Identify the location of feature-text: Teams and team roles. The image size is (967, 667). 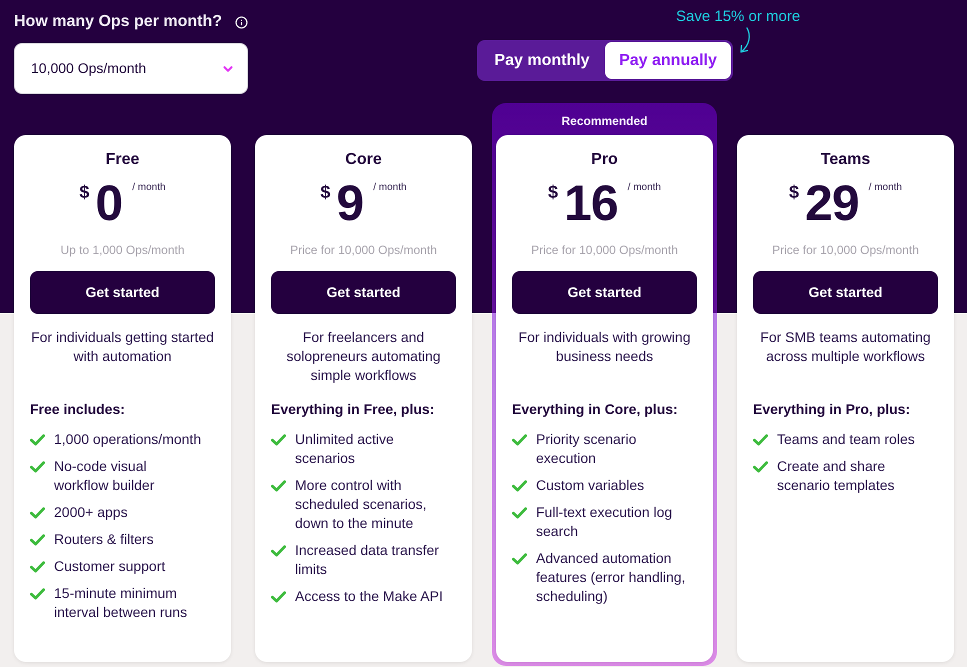
(846, 439).